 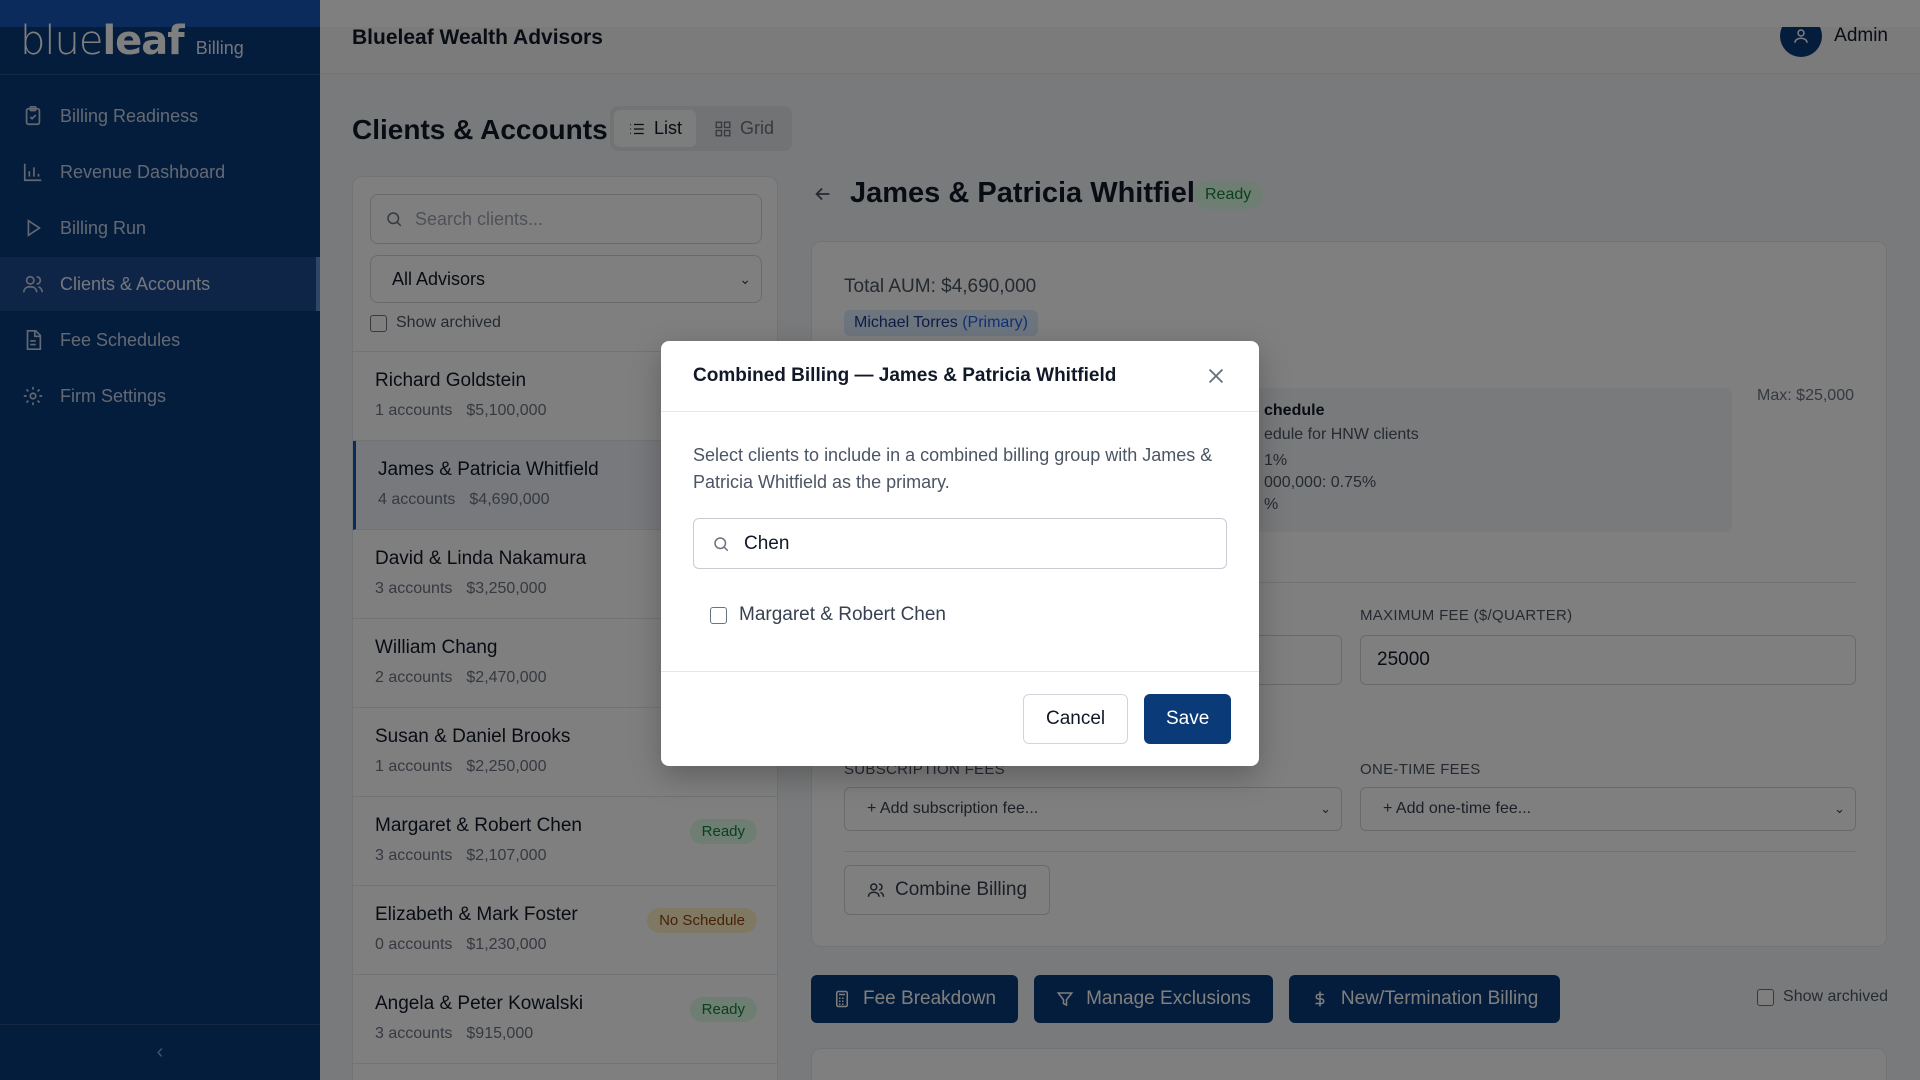 I want to click on search-icon, so click(x=721, y=543).